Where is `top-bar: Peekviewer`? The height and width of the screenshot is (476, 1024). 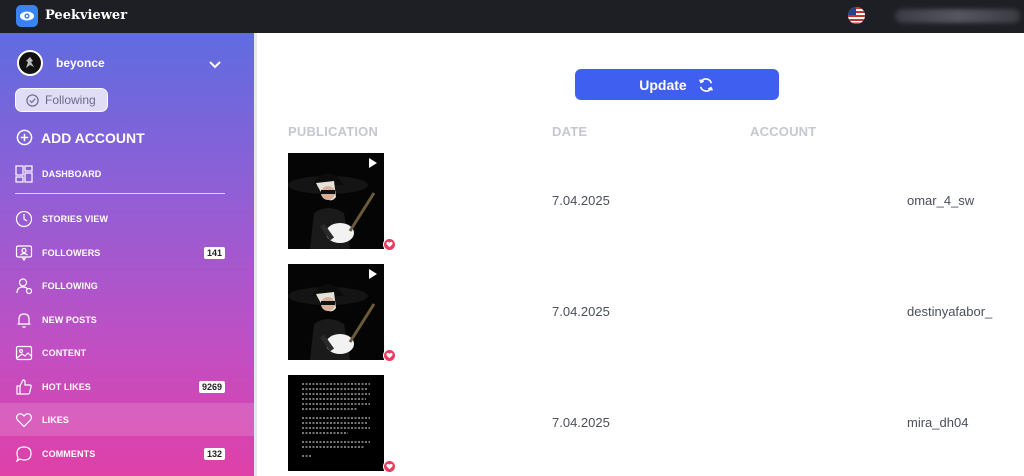
top-bar: Peekviewer is located at coordinates (512, 16).